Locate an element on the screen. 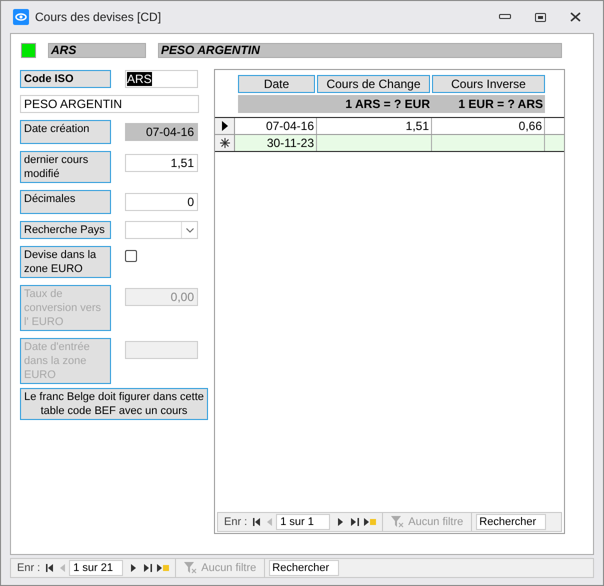 The height and width of the screenshot is (586, 604). currency-name-field: PESO ARGENTIN is located at coordinates (109, 104).